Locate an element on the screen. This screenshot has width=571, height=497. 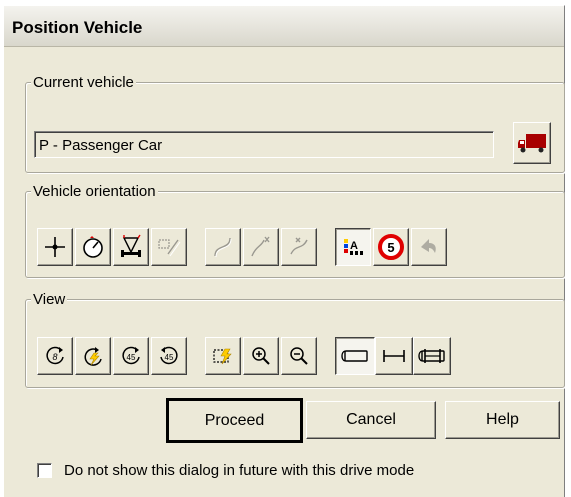
rotate-view-button: 8 is located at coordinates (55, 356).